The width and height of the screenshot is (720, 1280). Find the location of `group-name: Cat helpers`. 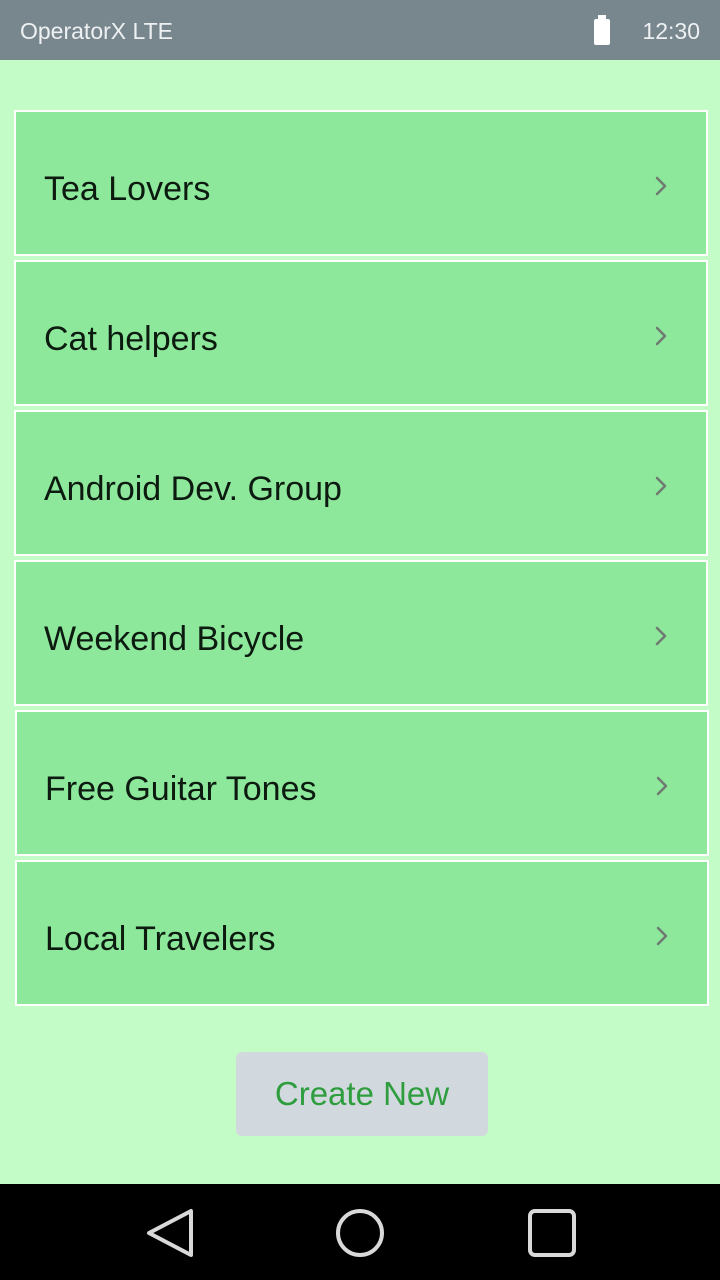

group-name: Cat helpers is located at coordinates (131, 339).